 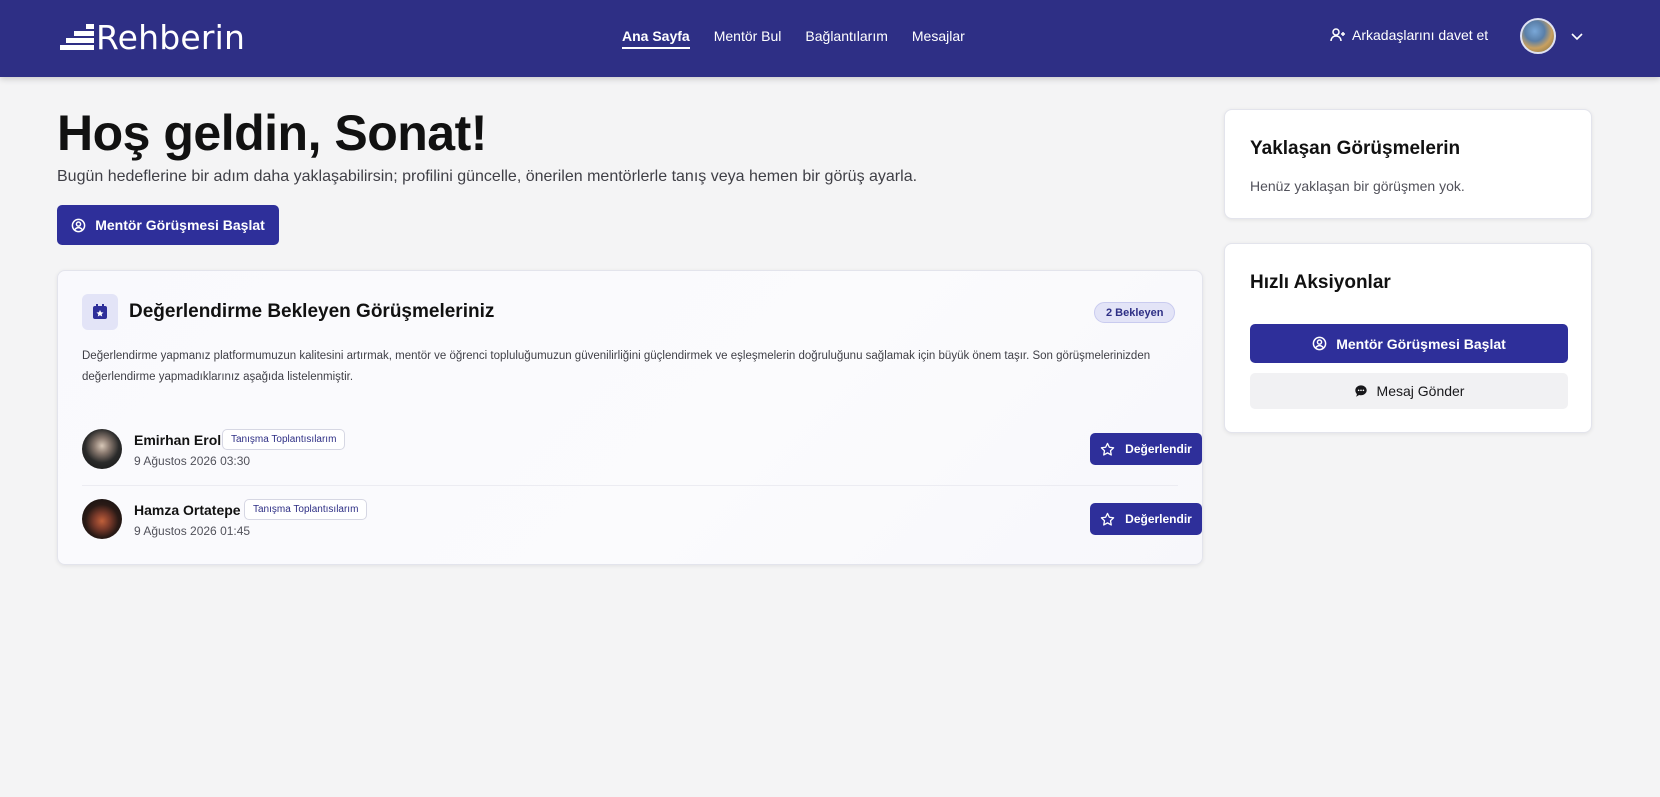 I want to click on logo-mark-icon, so click(x=77, y=37).